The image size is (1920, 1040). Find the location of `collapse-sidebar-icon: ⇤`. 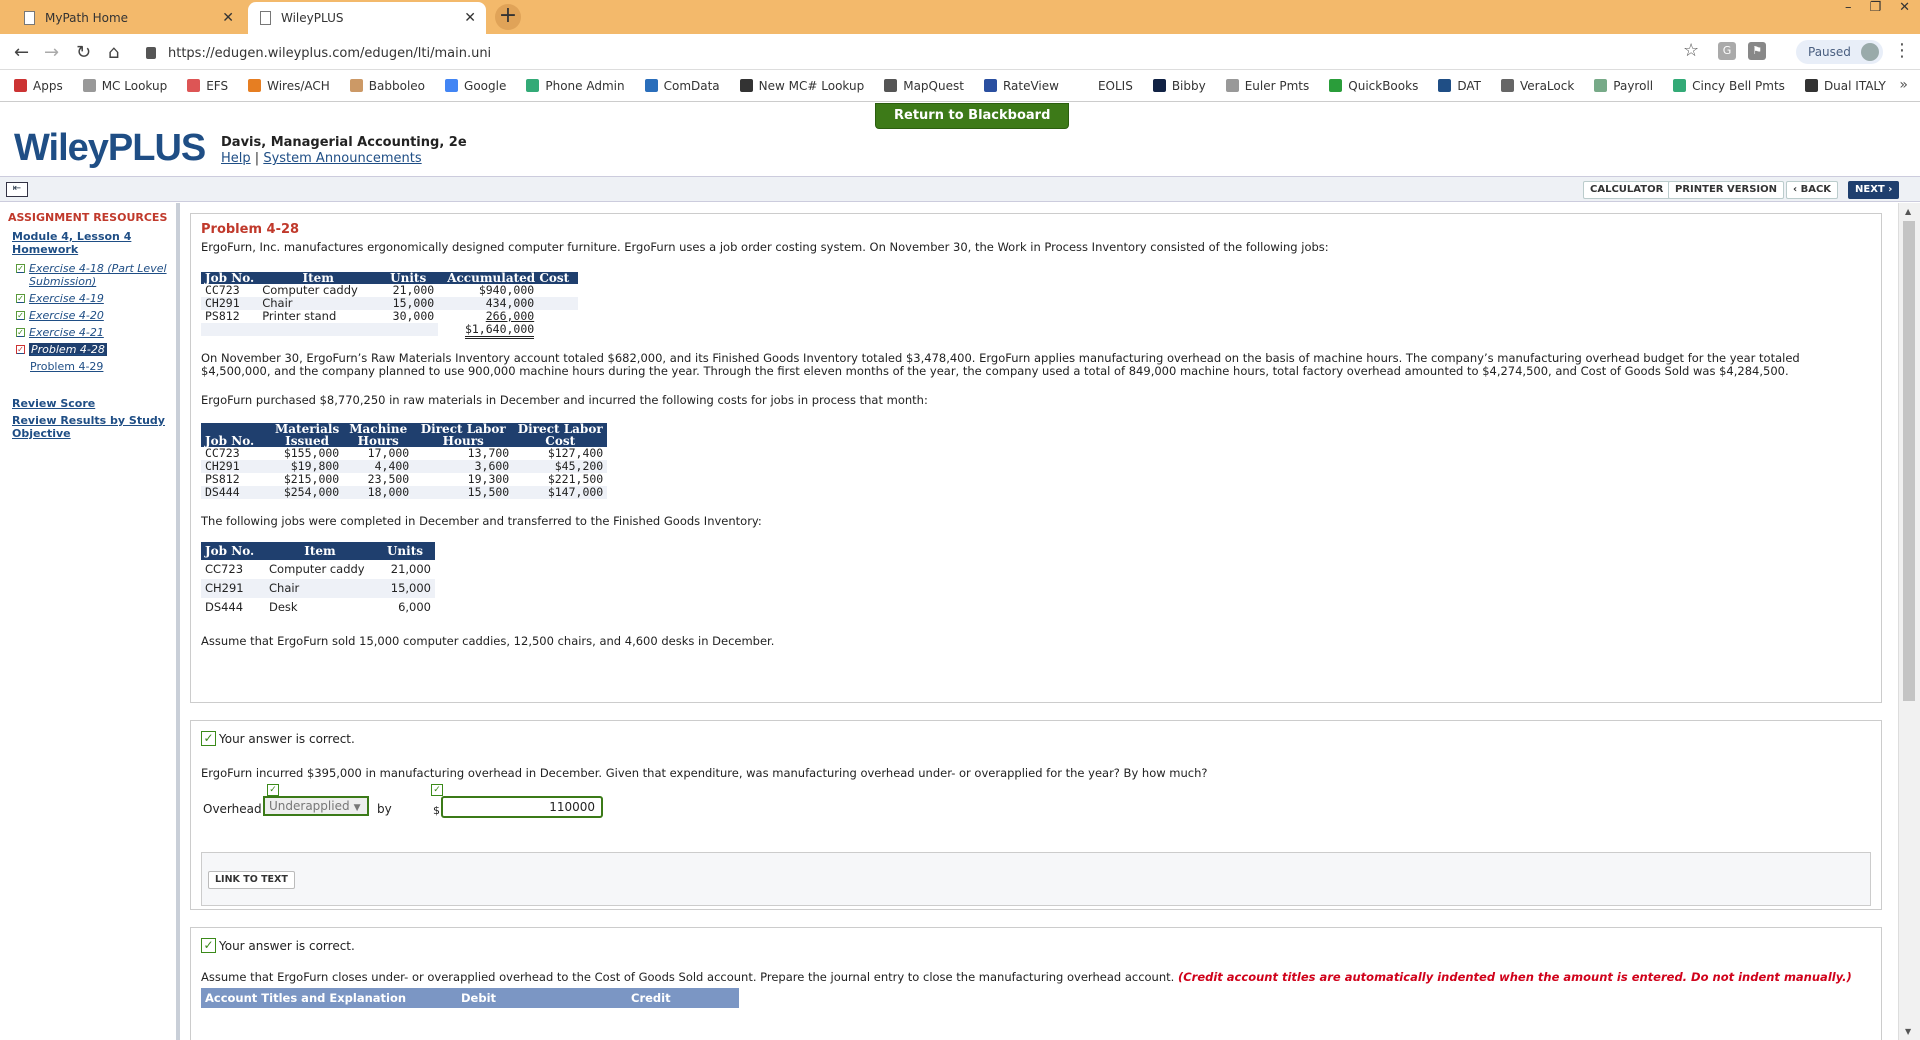

collapse-sidebar-icon: ⇤ is located at coordinates (17, 189).